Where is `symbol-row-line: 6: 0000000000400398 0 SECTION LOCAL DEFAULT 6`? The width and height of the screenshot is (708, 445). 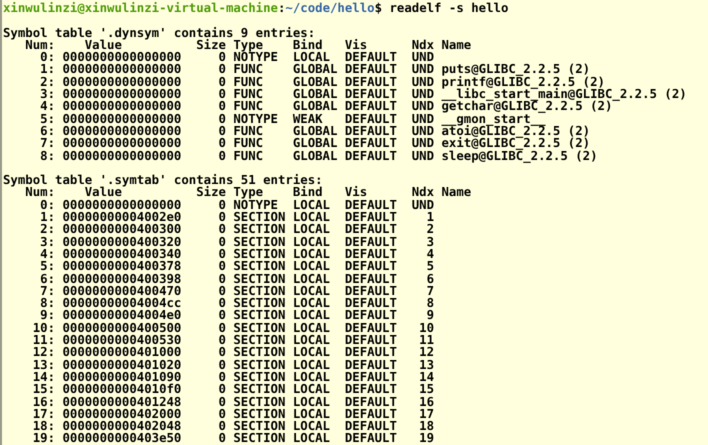
symbol-row-line: 6: 0000000000400398 0 SECTION LOCAL DEFAULT 6 is located at coordinates (236, 279).